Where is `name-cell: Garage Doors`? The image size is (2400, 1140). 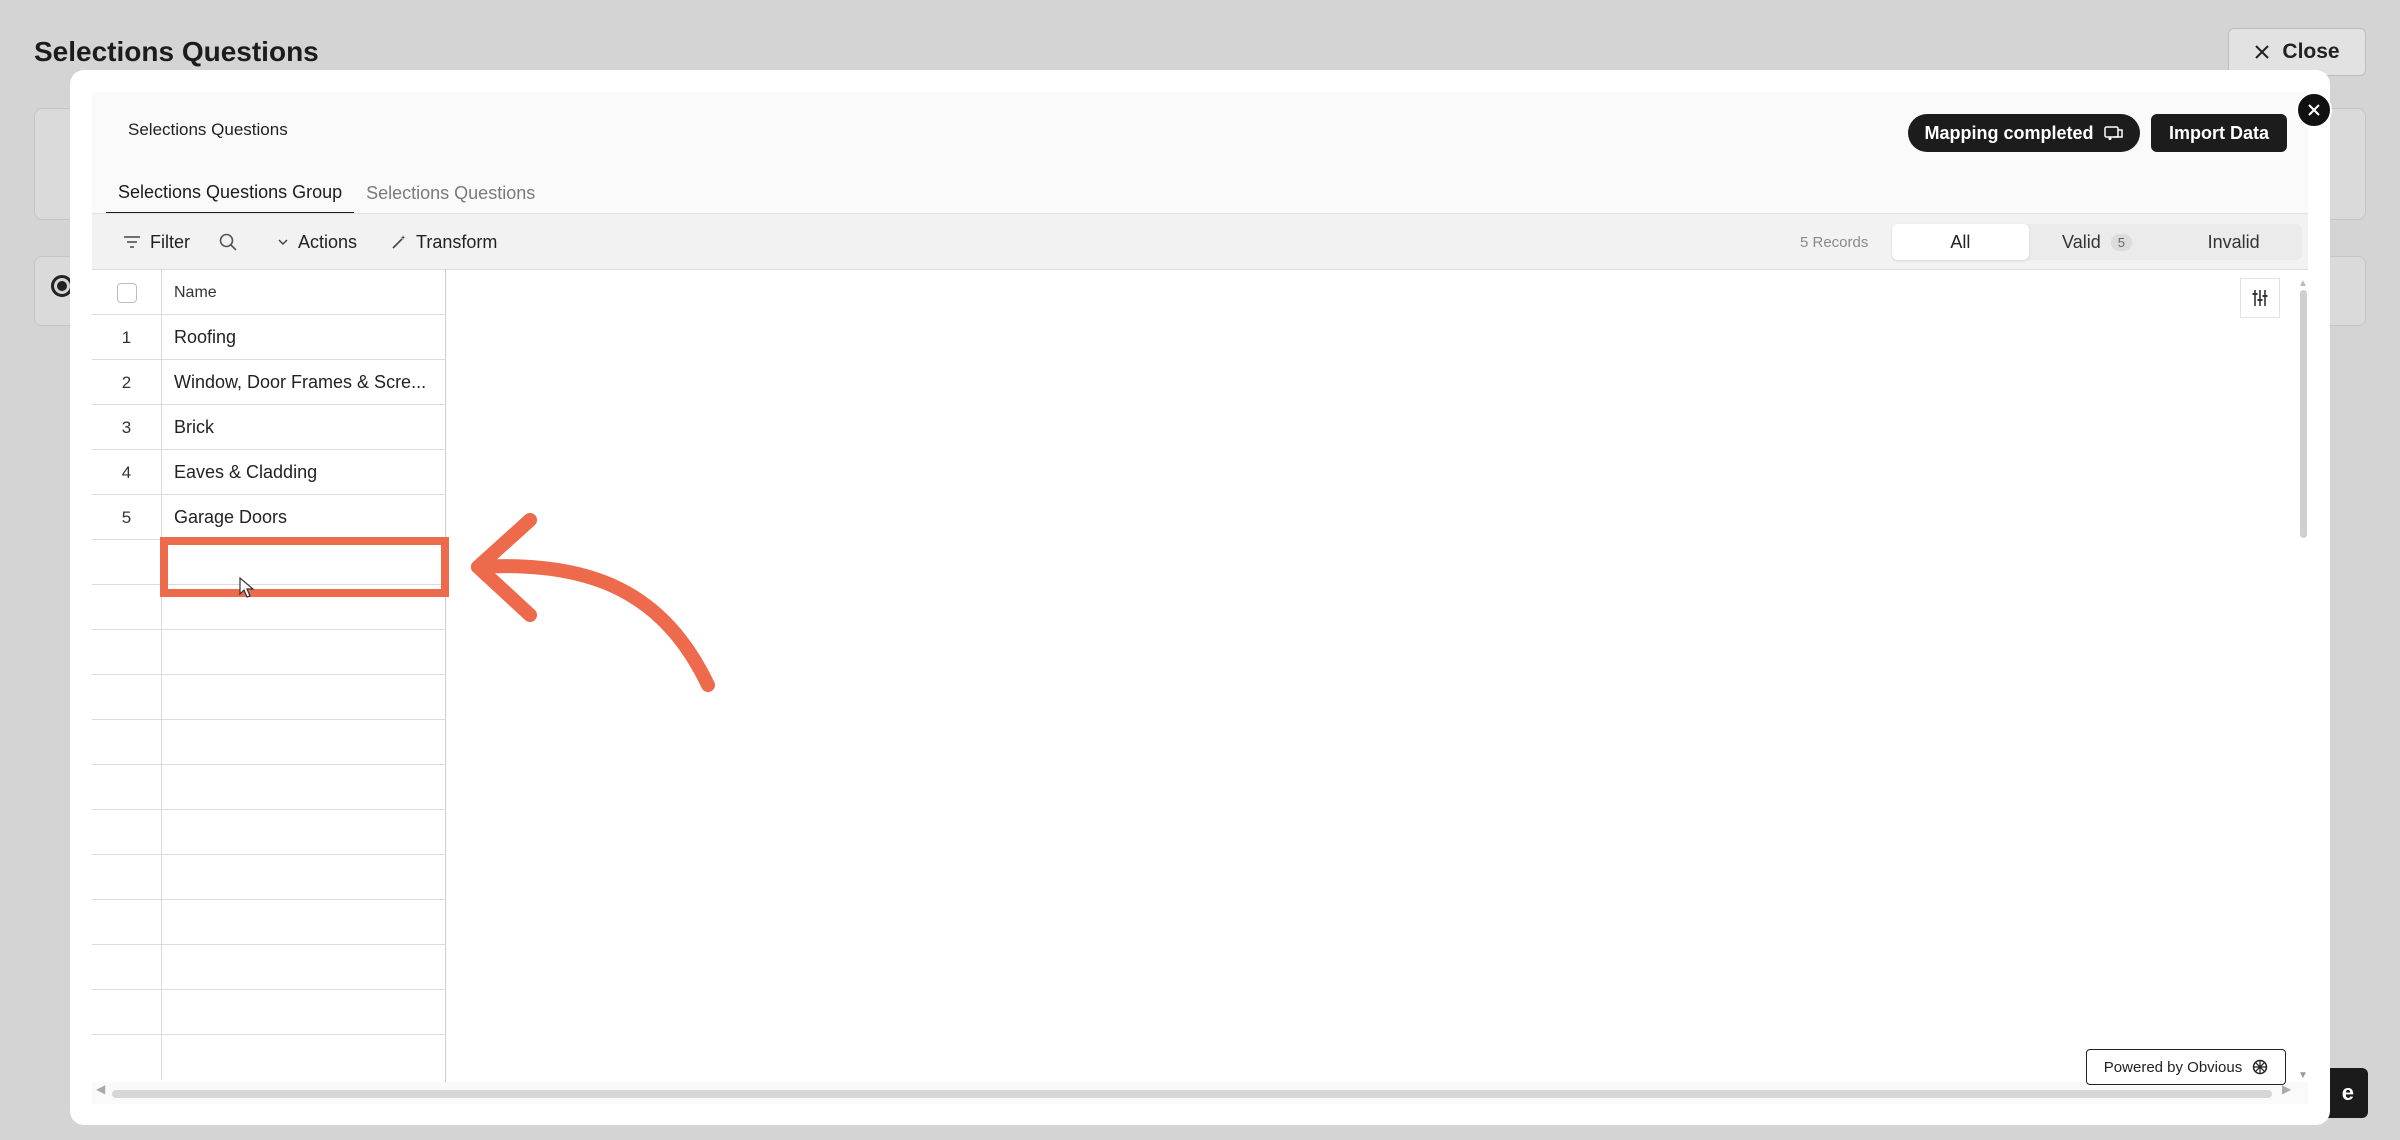
name-cell: Garage Doors is located at coordinates (304, 517).